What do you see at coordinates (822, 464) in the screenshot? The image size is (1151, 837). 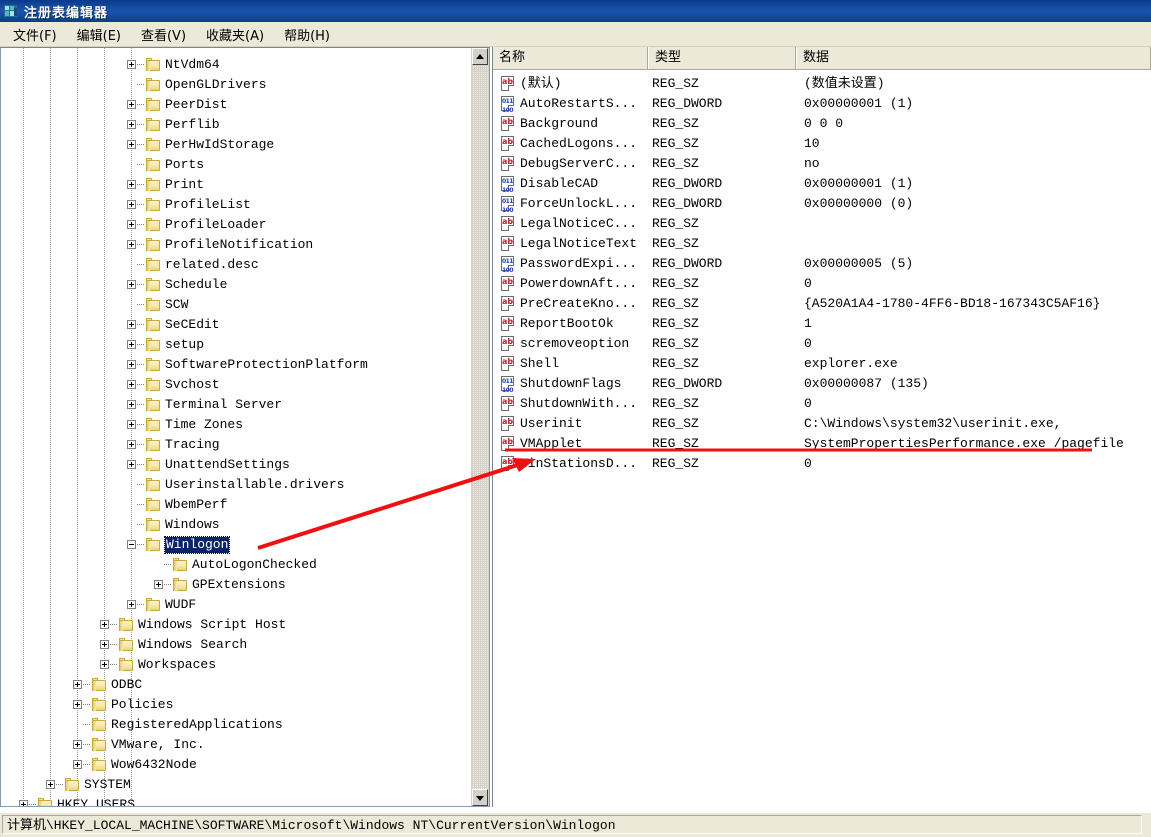 I see `value-row: ab WinStationsD... REG_SZ 0` at bounding box center [822, 464].